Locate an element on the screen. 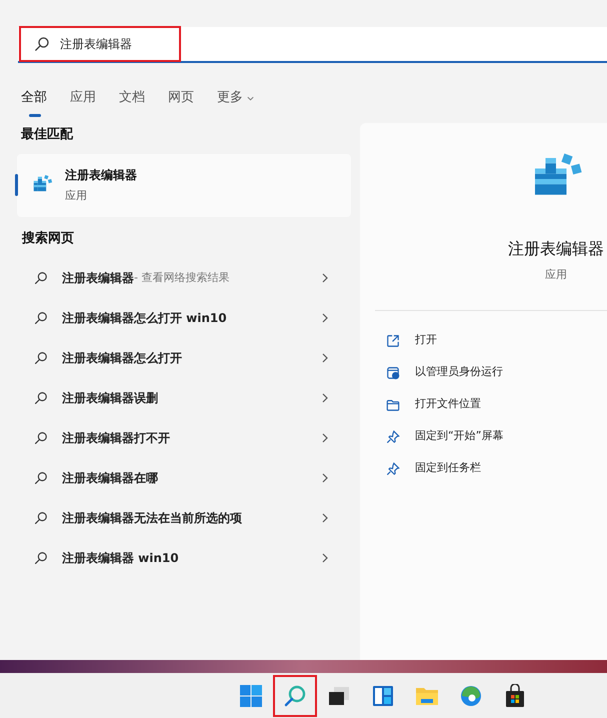 Image resolution: width=607 pixels, height=718 pixels. suggestion-text: 注册表编辑器在哪 is located at coordinates (110, 478).